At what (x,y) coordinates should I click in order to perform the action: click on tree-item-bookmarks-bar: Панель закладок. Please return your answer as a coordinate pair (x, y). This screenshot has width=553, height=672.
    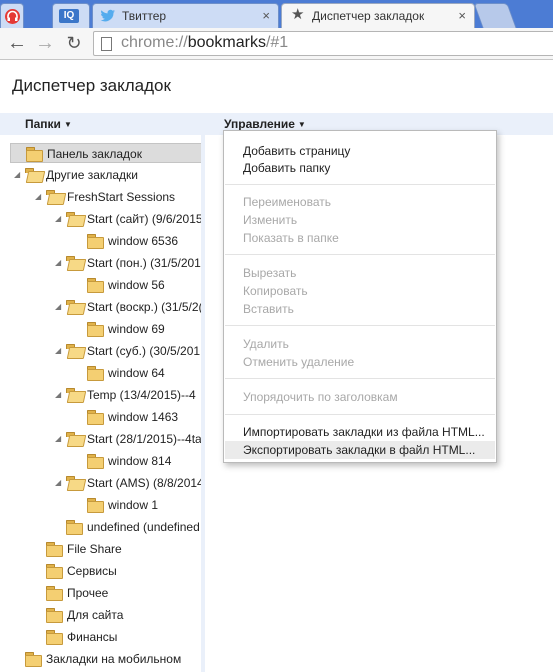
    Looking at the image, I should click on (105, 153).